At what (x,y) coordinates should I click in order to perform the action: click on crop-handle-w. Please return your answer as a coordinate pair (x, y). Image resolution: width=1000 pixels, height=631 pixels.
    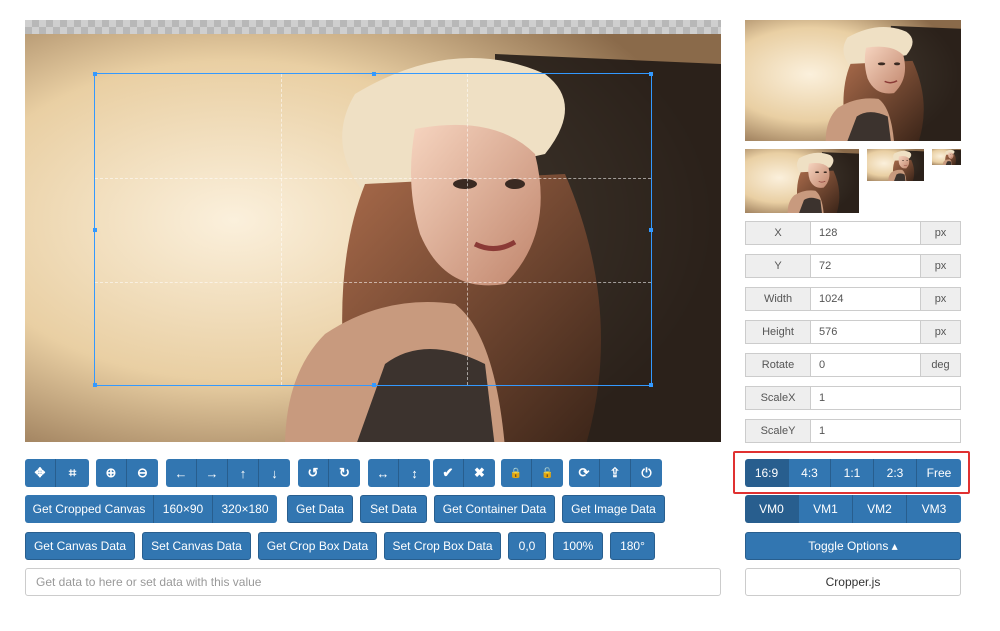
    Looking at the image, I should click on (95, 230).